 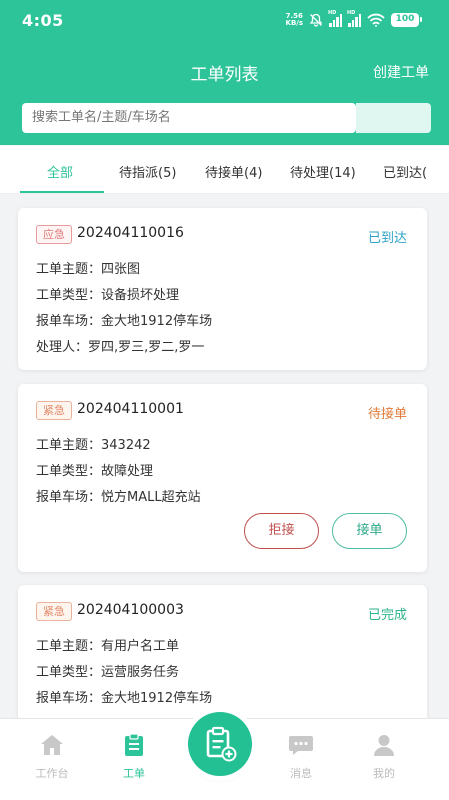 I want to click on row-value: 343242, so click(x=126, y=445).